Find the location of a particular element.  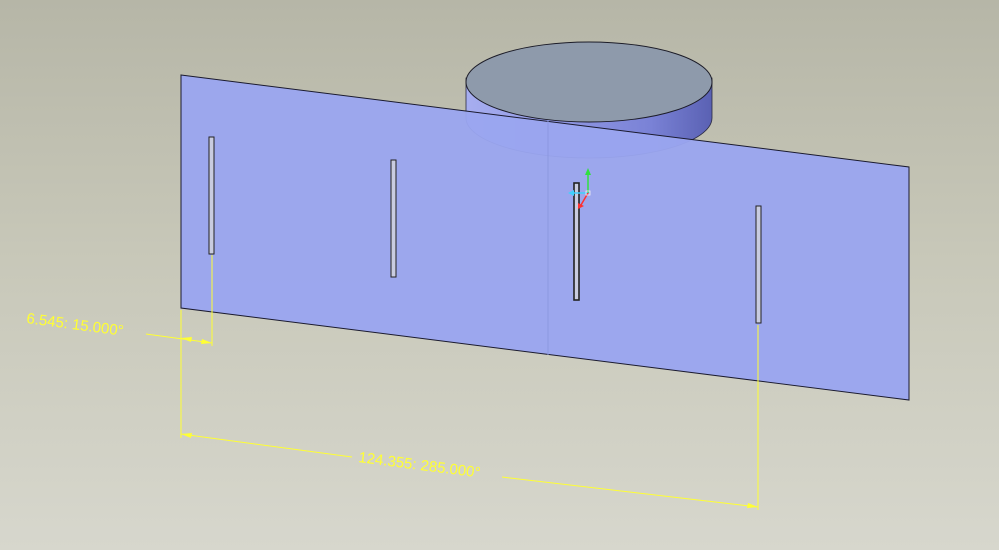

dim-large-line-left is located at coordinates (266, 445).